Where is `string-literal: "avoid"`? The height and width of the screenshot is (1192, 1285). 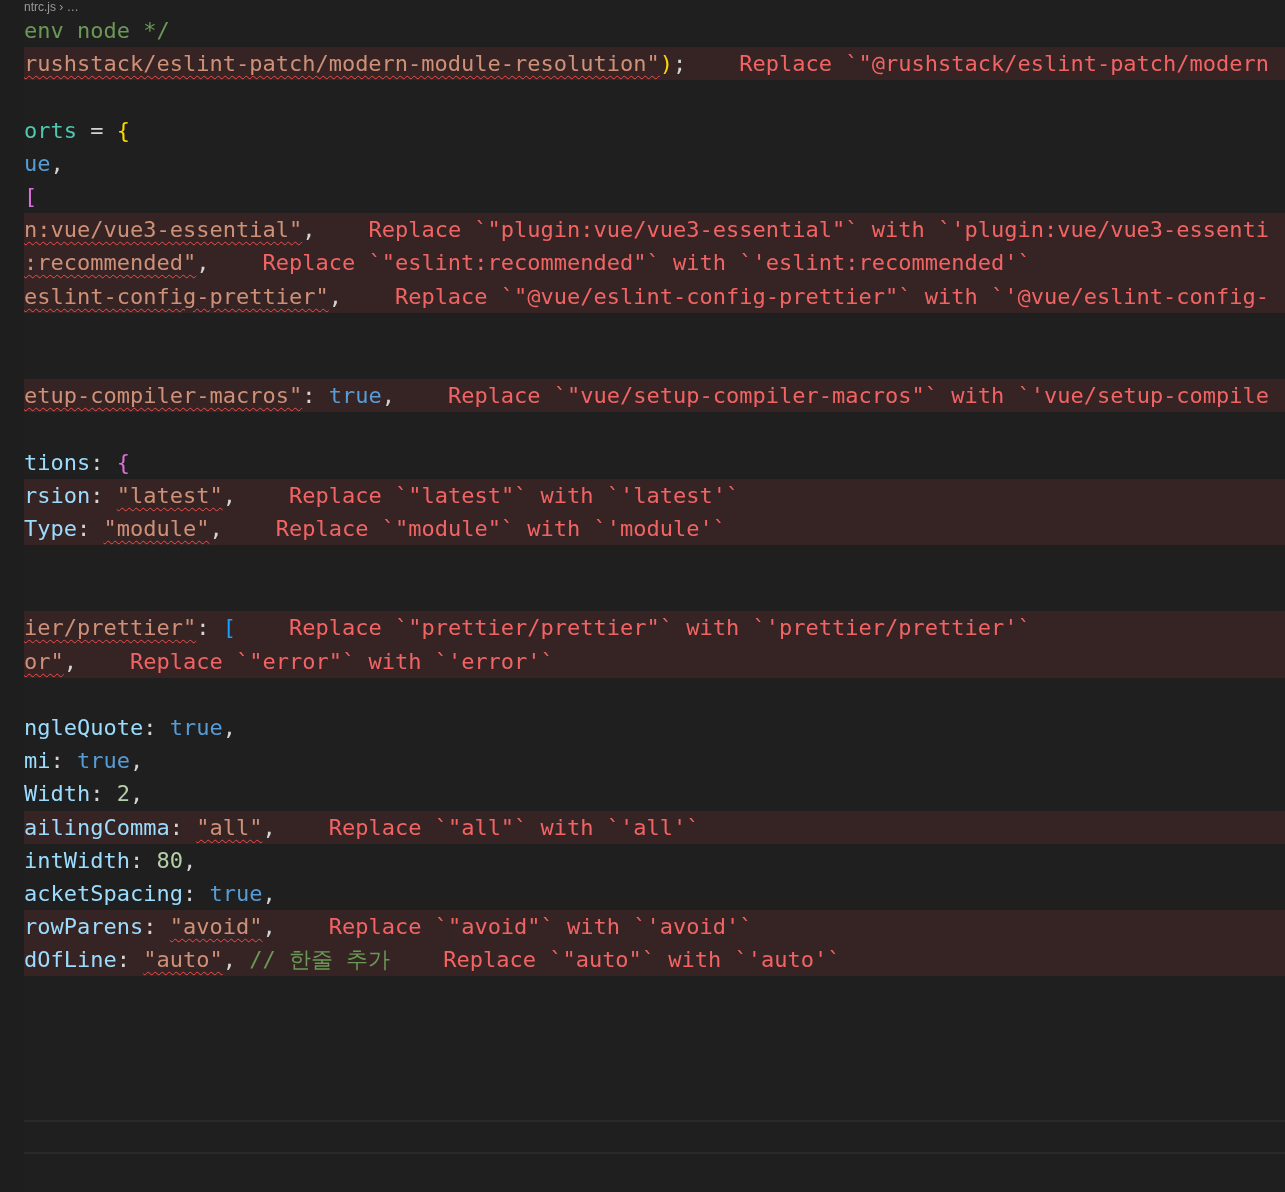
string-literal: "avoid" is located at coordinates (216, 927).